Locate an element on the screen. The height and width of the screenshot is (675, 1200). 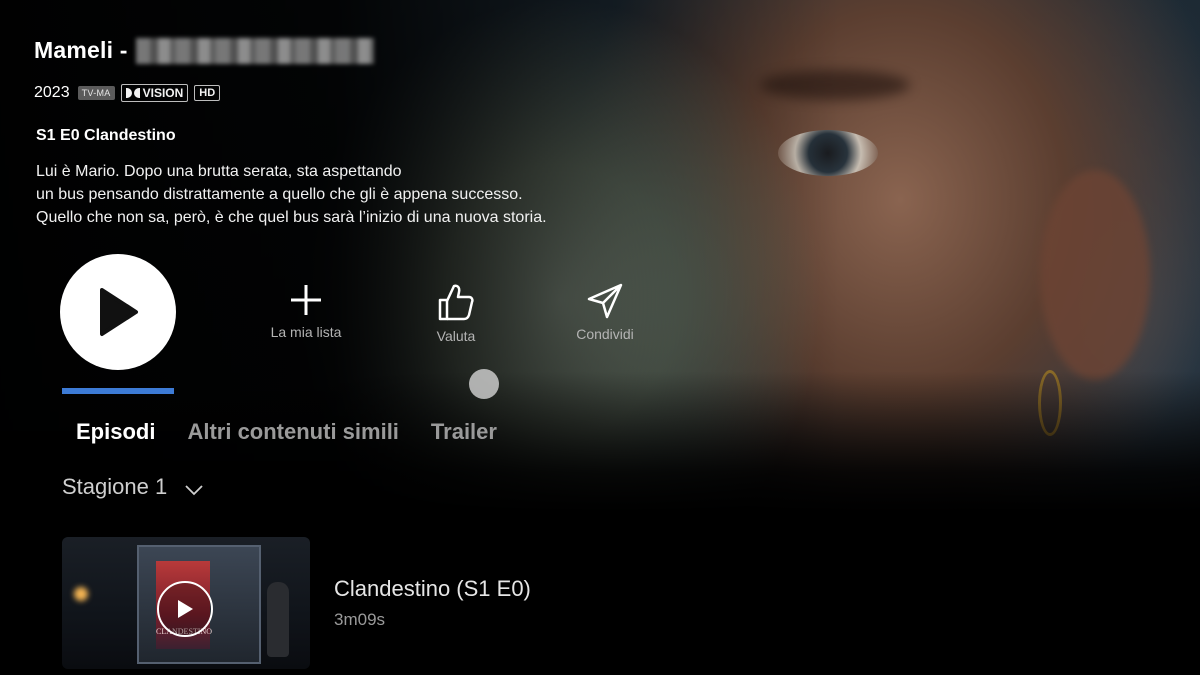
share-button: Condividi is located at coordinates (605, 312).